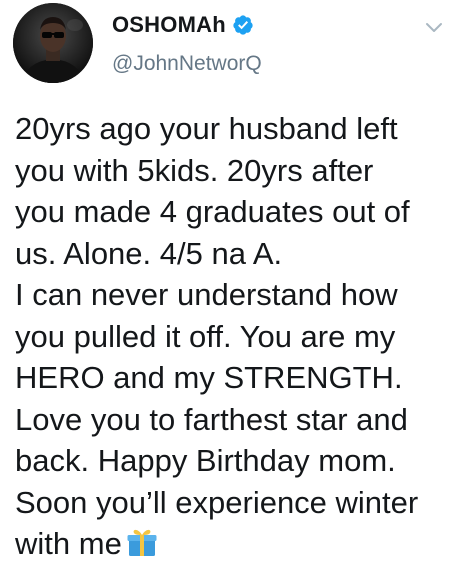  Describe the element at coordinates (237, 544) in the screenshot. I see `tweet-text-line-last: with me` at that location.